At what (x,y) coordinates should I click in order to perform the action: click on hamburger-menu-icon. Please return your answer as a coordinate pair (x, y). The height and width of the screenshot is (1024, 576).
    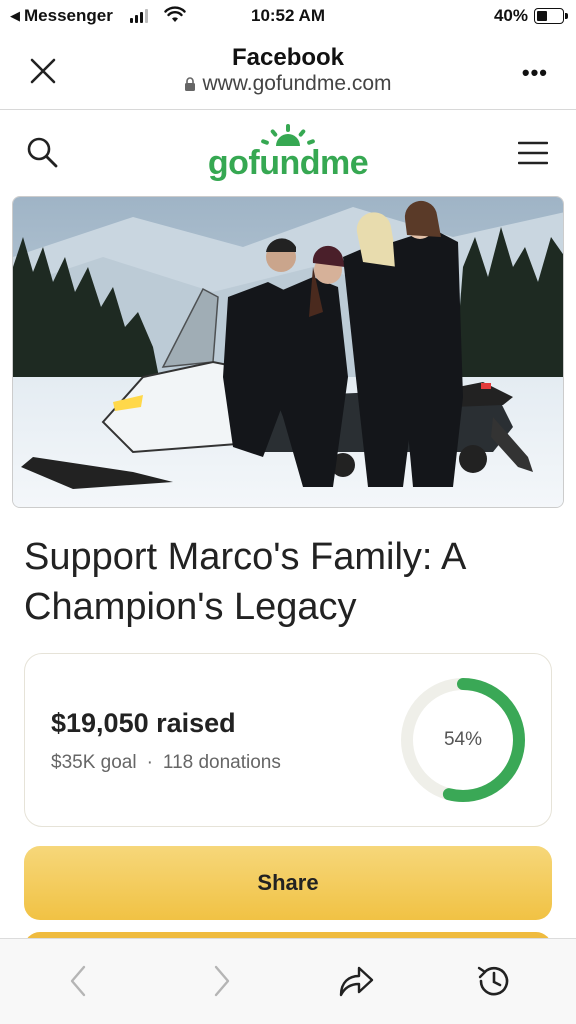
    Looking at the image, I should click on (533, 153).